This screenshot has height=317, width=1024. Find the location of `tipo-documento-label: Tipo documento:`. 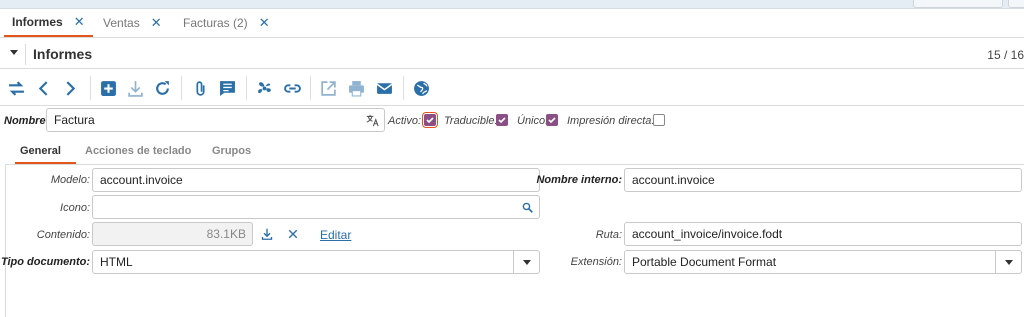

tipo-documento-label: Tipo documento: is located at coordinates (45, 262).